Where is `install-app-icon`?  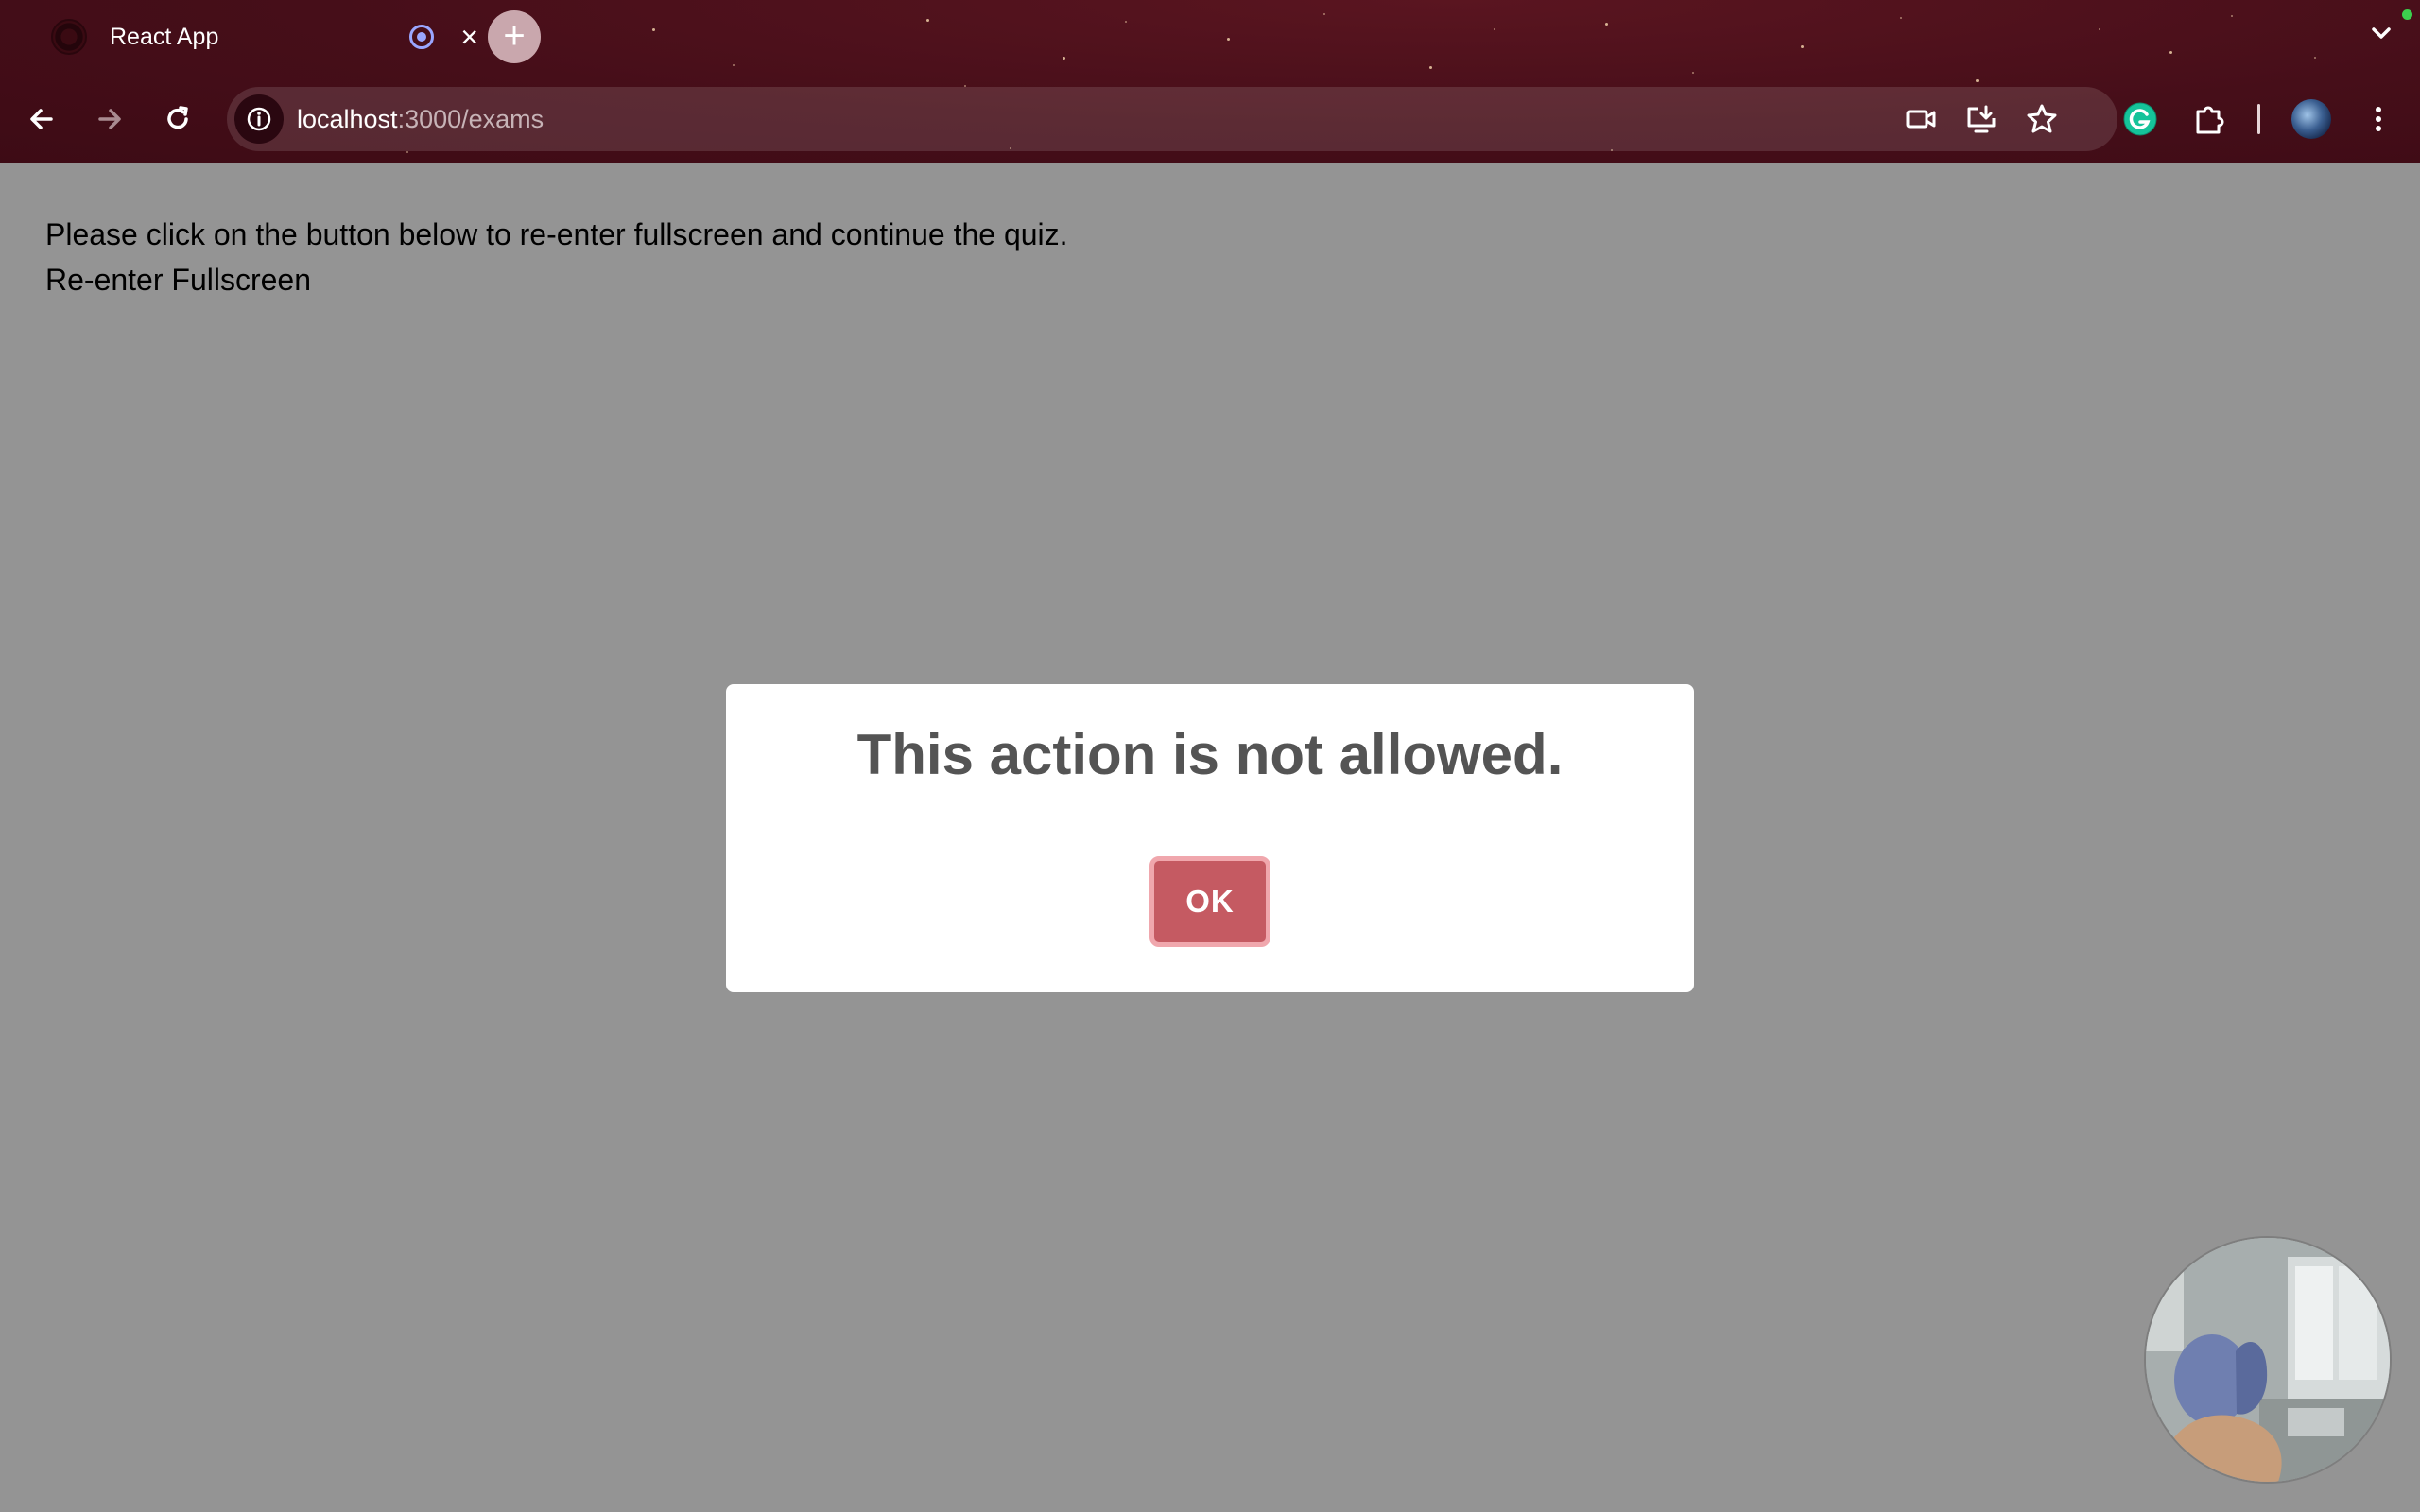
install-app-icon is located at coordinates (1981, 119).